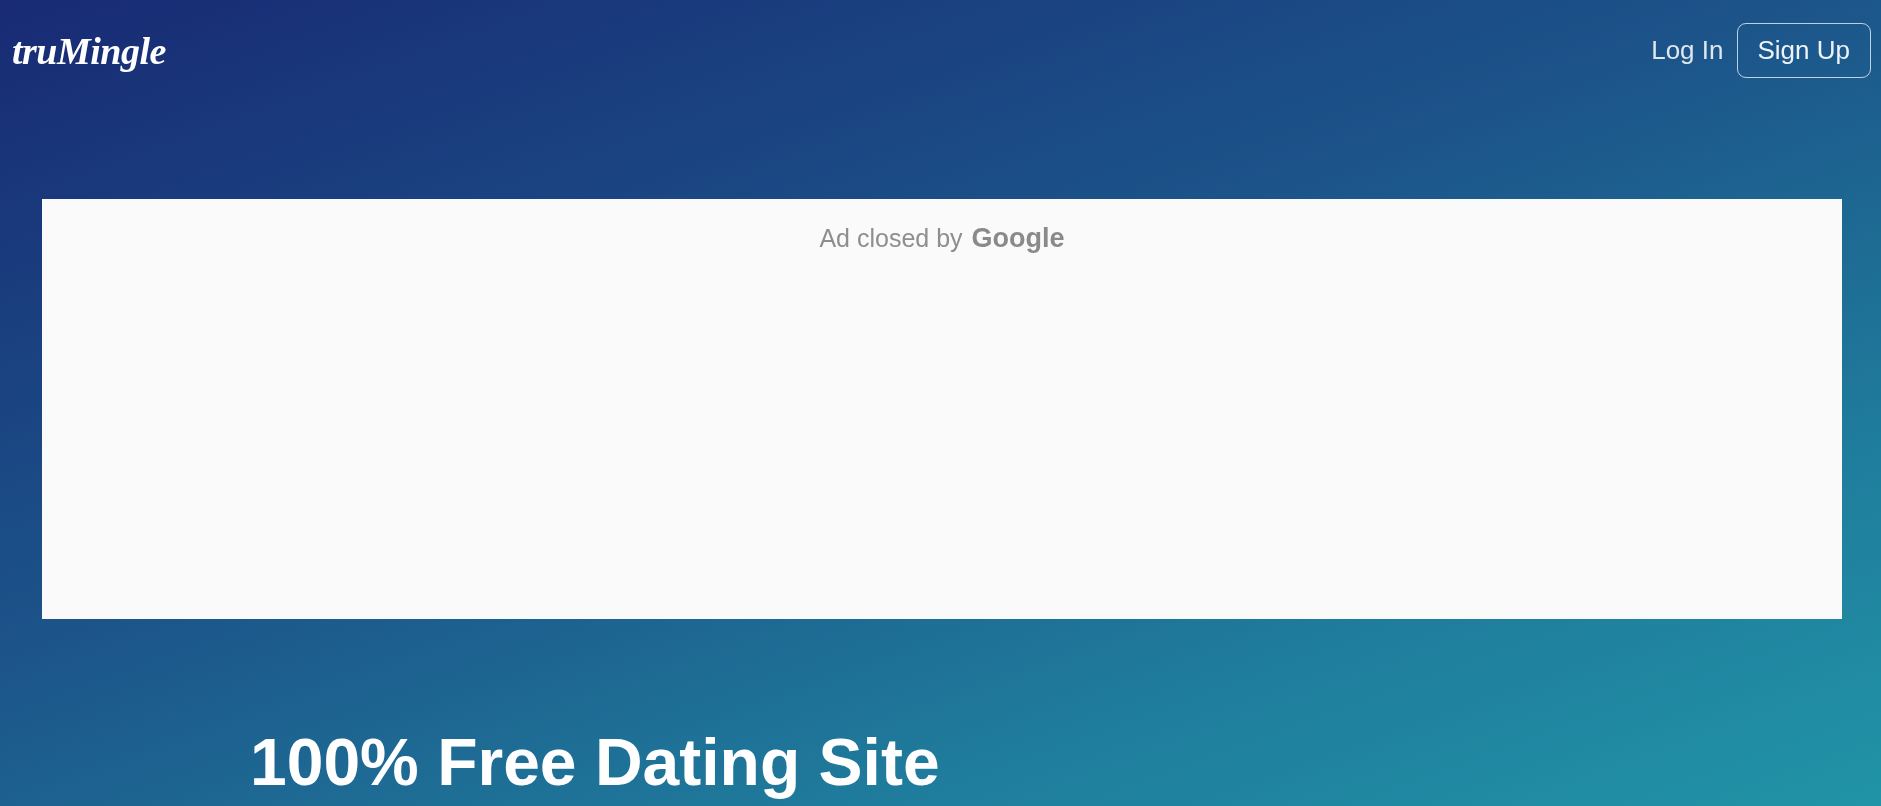 Image resolution: width=1881 pixels, height=806 pixels. Describe the element at coordinates (89, 50) in the screenshot. I see `site-logo: truMingle` at that location.